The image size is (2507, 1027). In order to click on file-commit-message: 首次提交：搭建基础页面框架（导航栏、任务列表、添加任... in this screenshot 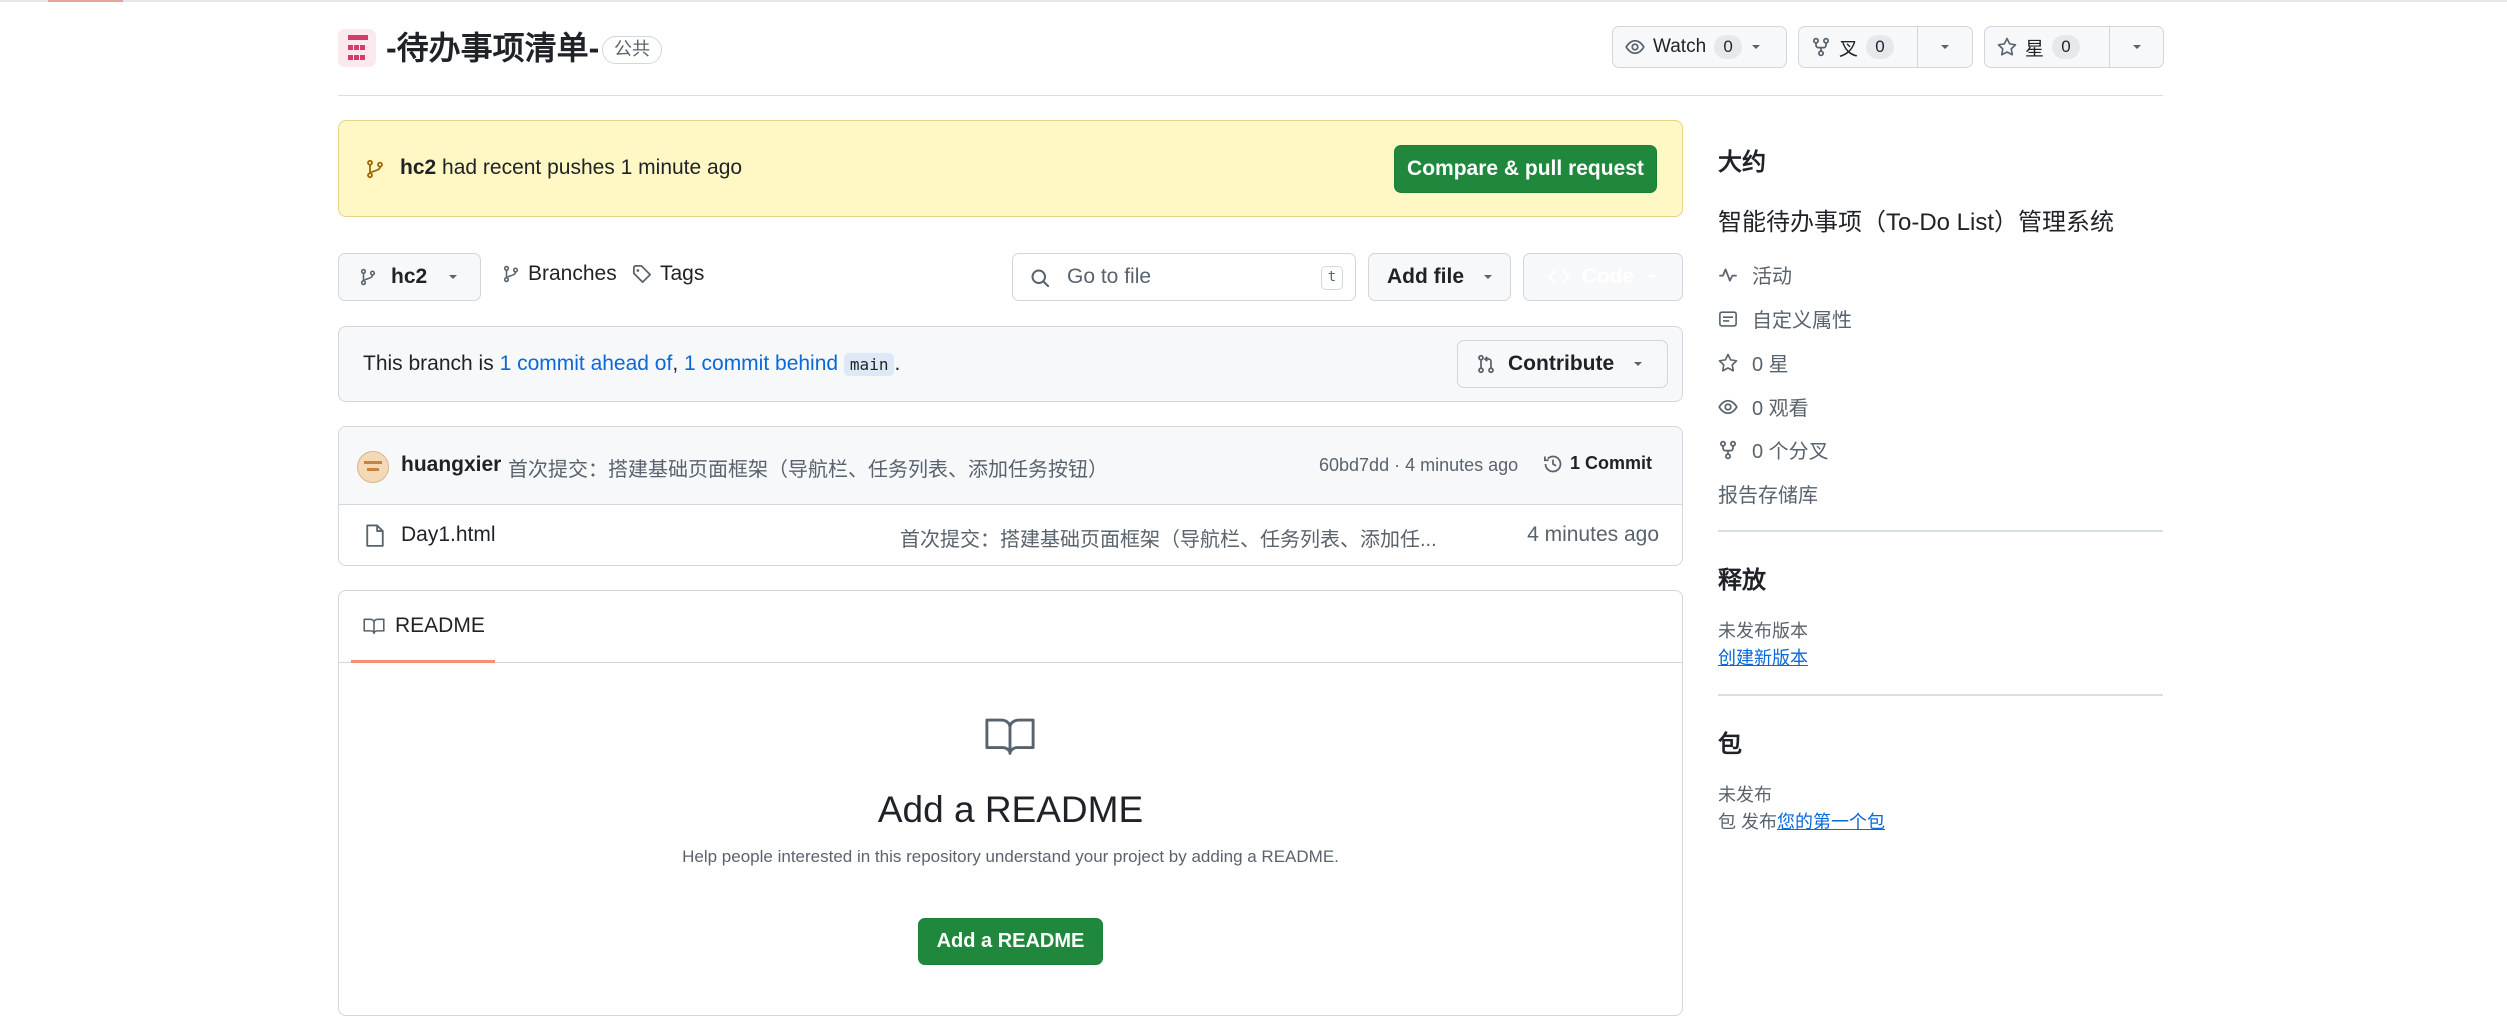, I will do `click(1168, 537)`.